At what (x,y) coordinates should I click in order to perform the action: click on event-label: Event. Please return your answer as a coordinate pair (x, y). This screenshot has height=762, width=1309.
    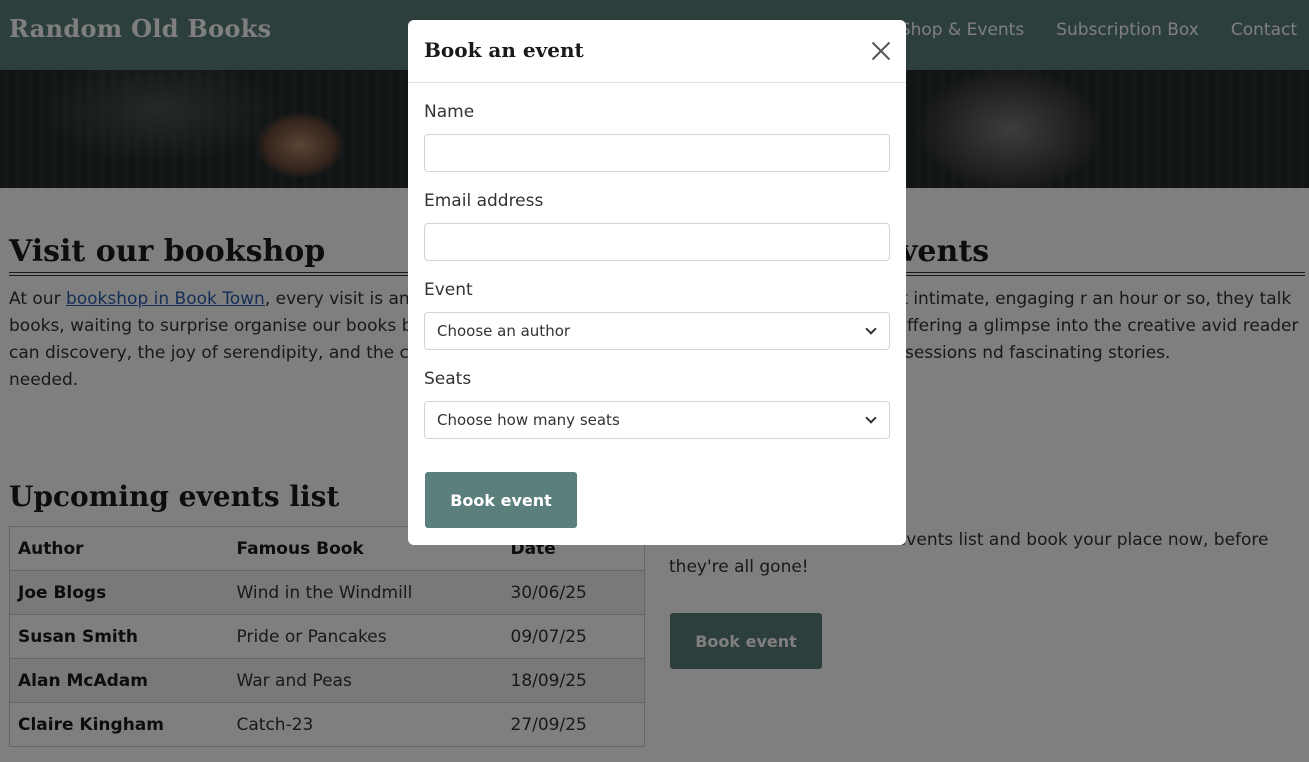
    Looking at the image, I should click on (448, 290).